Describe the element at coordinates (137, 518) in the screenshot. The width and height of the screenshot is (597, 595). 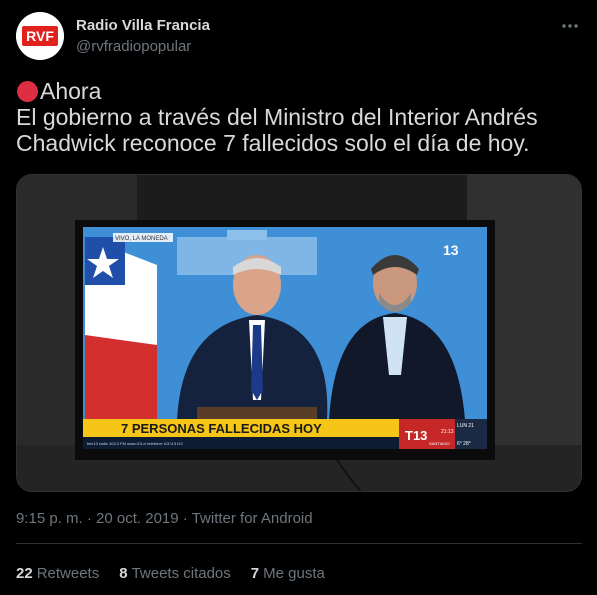
I see `tweet-date: 20 oct. 2019` at that location.